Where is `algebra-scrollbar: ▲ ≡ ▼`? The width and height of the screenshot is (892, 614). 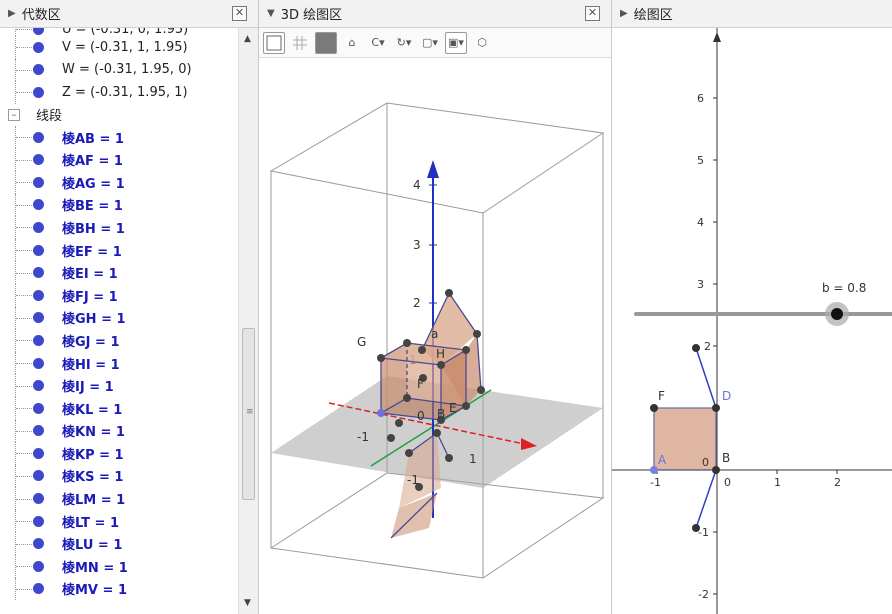 algebra-scrollbar: ▲ ≡ ▼ is located at coordinates (248, 321).